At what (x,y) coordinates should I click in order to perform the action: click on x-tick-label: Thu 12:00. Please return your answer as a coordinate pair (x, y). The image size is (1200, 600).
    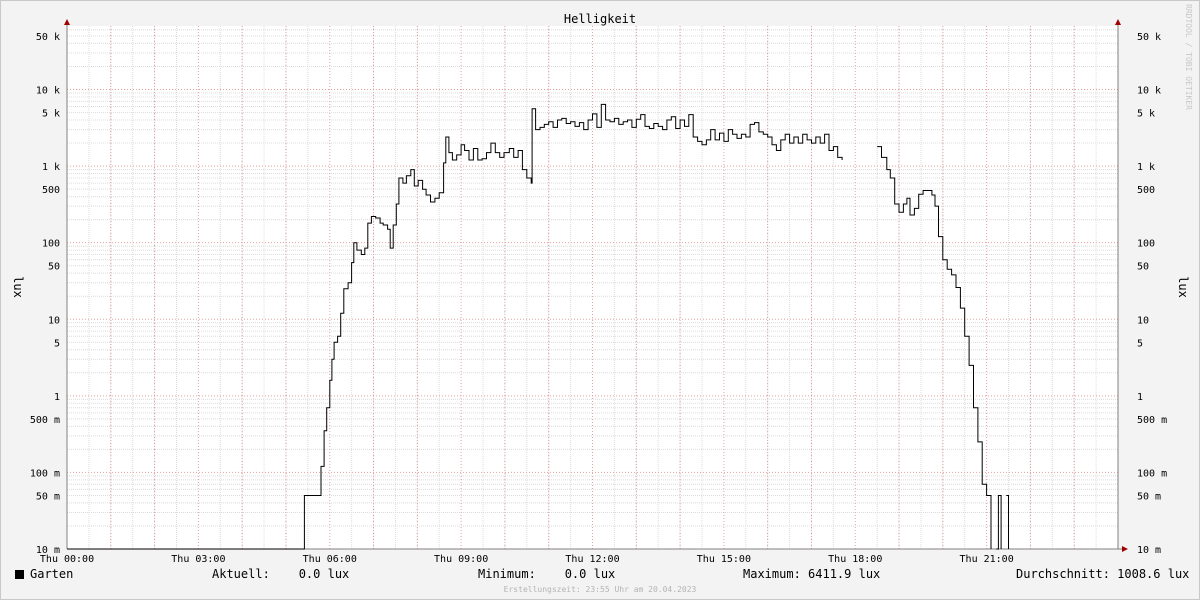
    Looking at the image, I should click on (592, 559).